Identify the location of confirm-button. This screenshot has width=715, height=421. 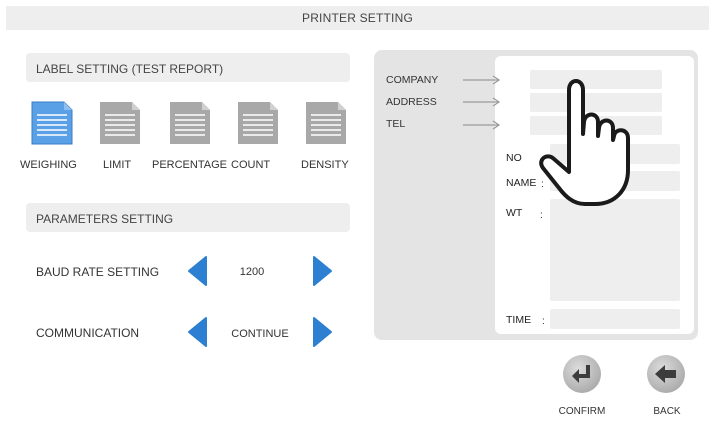
(582, 374).